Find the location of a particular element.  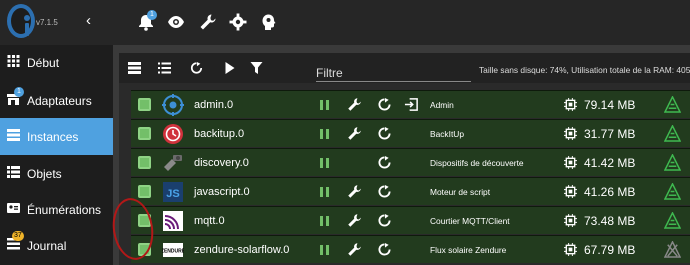

gear-icon is located at coordinates (238, 22).